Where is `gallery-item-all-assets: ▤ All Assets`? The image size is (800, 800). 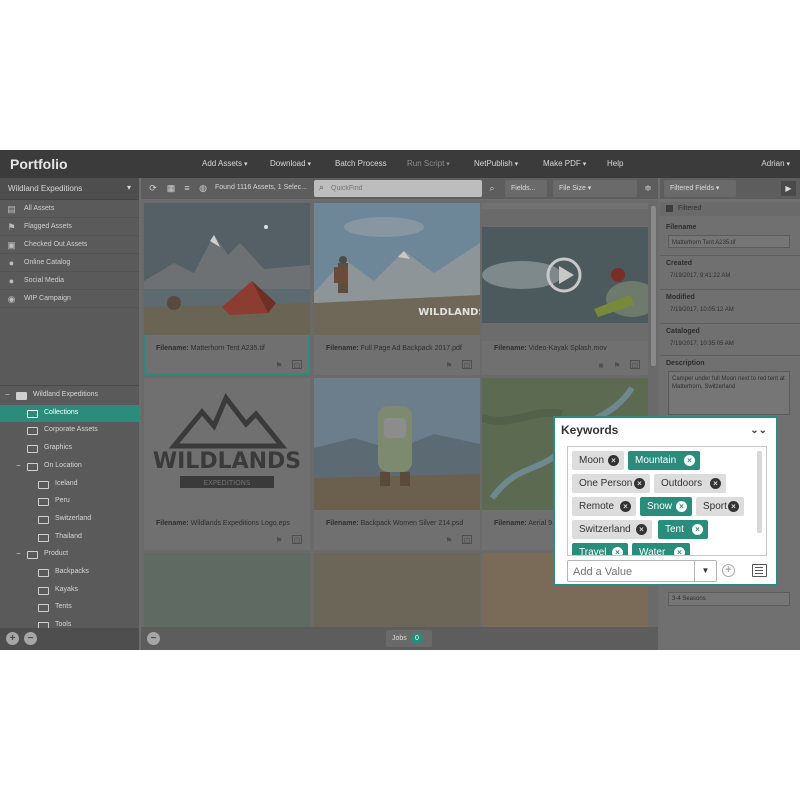 gallery-item-all-assets: ▤ All Assets is located at coordinates (69, 209).